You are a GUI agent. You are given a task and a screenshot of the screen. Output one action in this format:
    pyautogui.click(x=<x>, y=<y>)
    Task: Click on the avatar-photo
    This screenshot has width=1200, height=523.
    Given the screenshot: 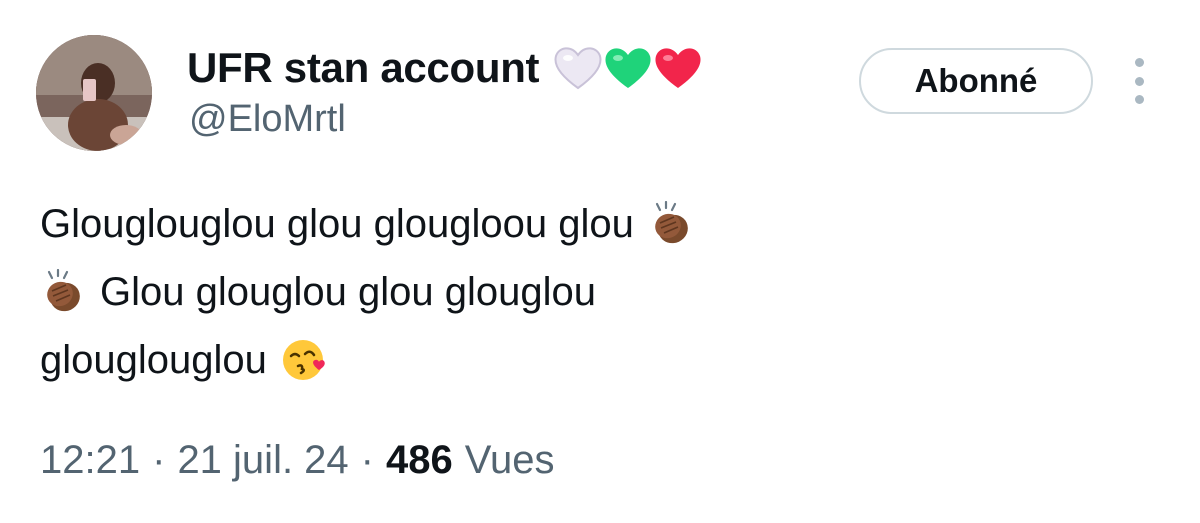 What is the action you would take?
    pyautogui.click(x=94, y=93)
    